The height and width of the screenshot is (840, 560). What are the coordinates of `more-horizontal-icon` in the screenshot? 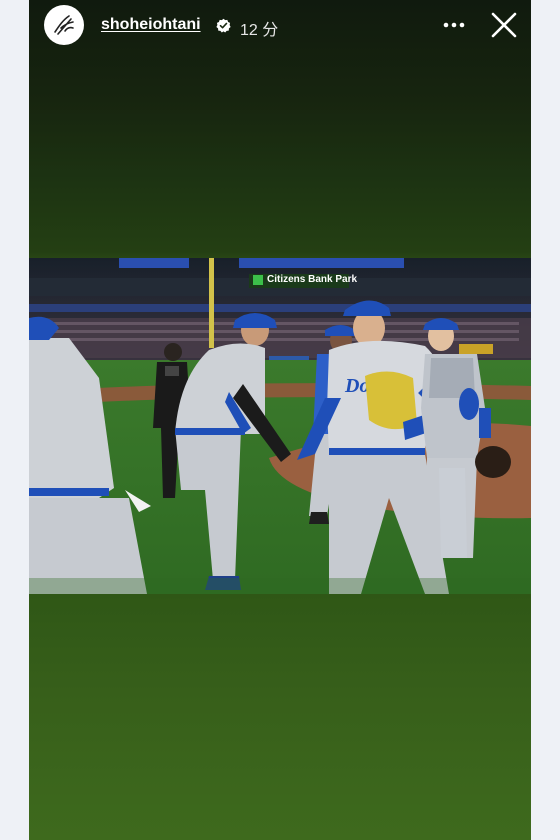 It's located at (454, 25).